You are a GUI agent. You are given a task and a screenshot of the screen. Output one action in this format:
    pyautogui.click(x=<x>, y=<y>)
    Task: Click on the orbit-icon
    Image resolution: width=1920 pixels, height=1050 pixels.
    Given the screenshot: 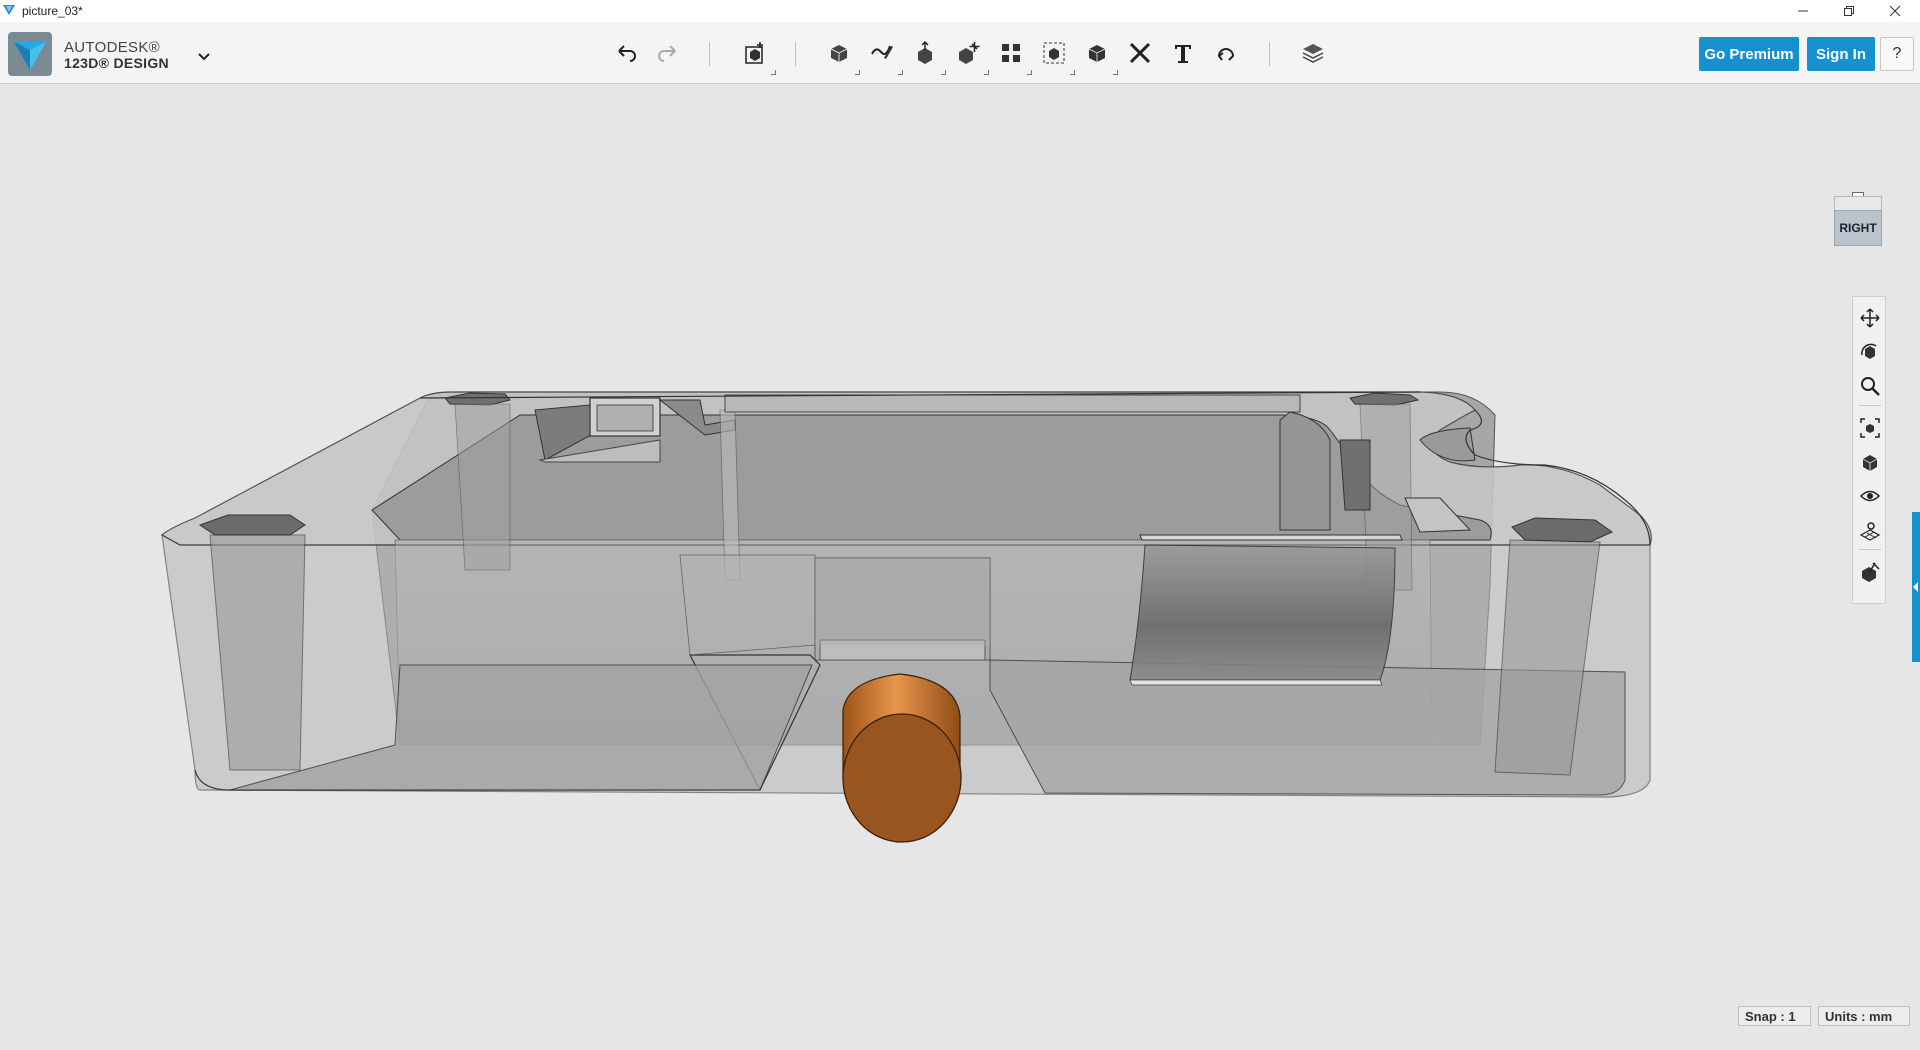 What is the action you would take?
    pyautogui.click(x=1869, y=351)
    